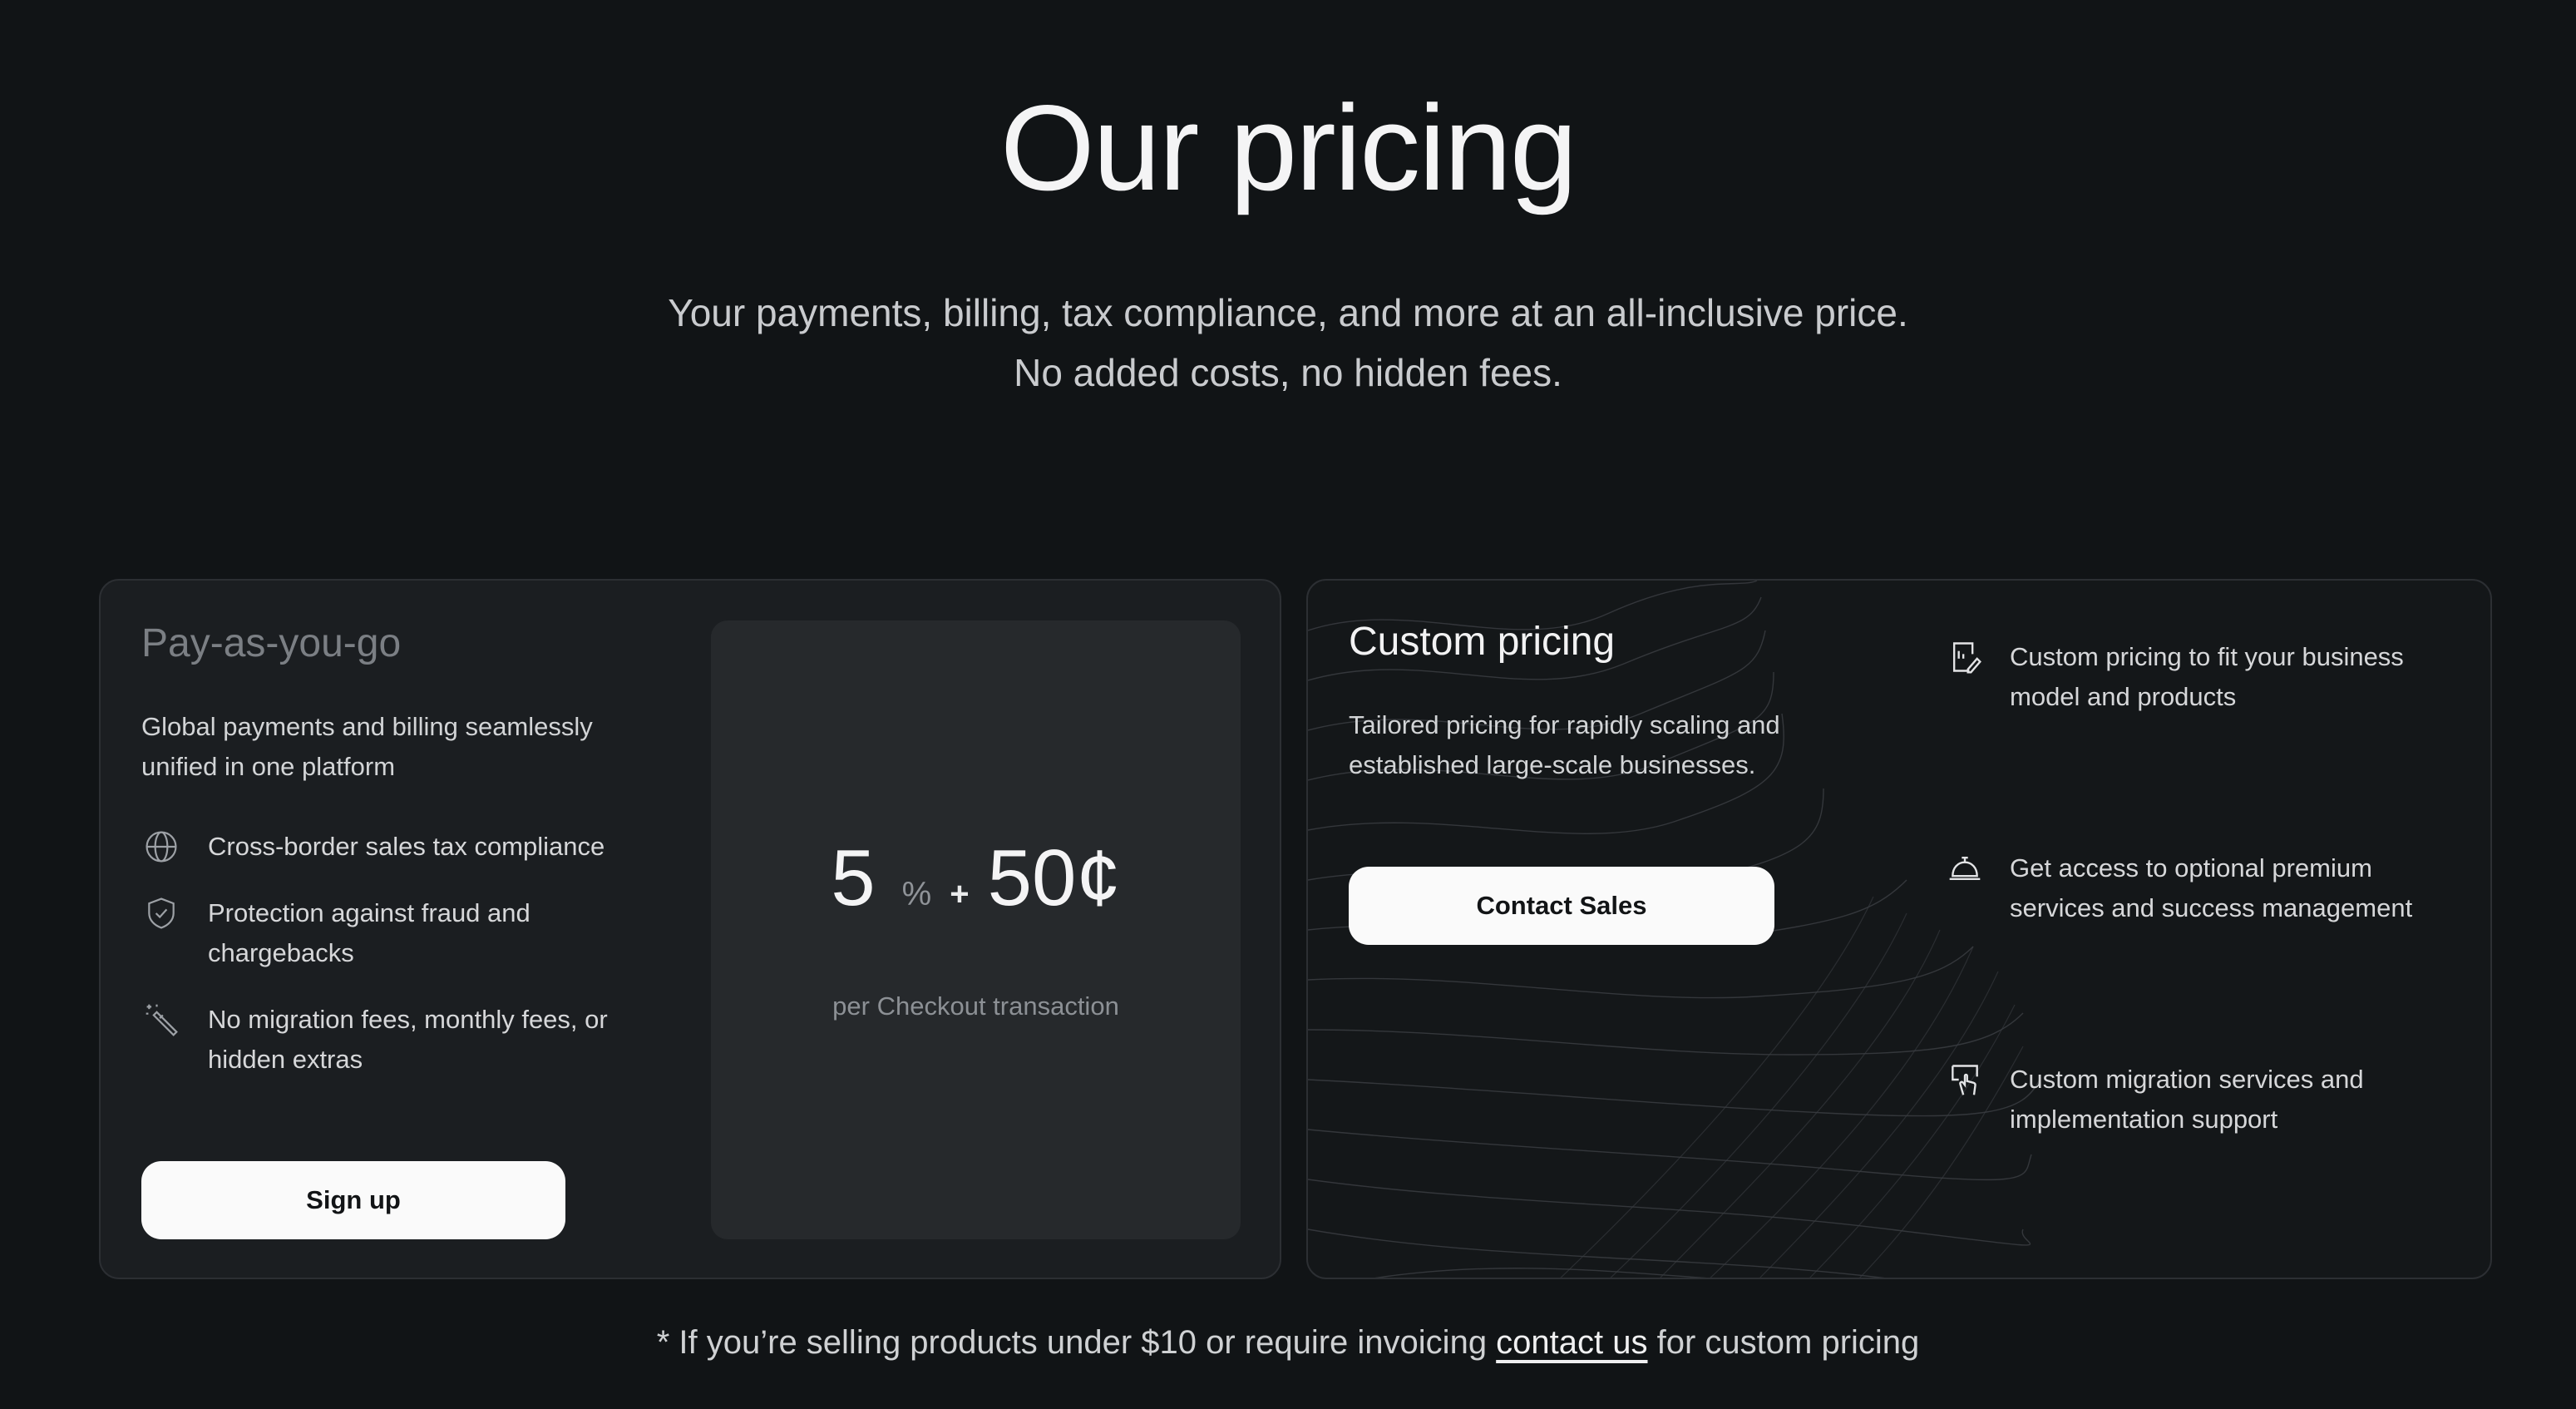 This screenshot has width=2576, height=1409. What do you see at coordinates (1564, 724) in the screenshot?
I see `custom-pricing-description-line-1: Tailored pricing for rapidly scaling and` at bounding box center [1564, 724].